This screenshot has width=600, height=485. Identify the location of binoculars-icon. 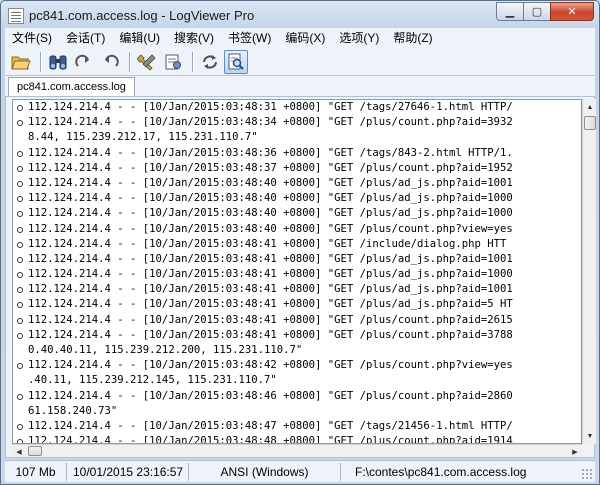
(58, 62).